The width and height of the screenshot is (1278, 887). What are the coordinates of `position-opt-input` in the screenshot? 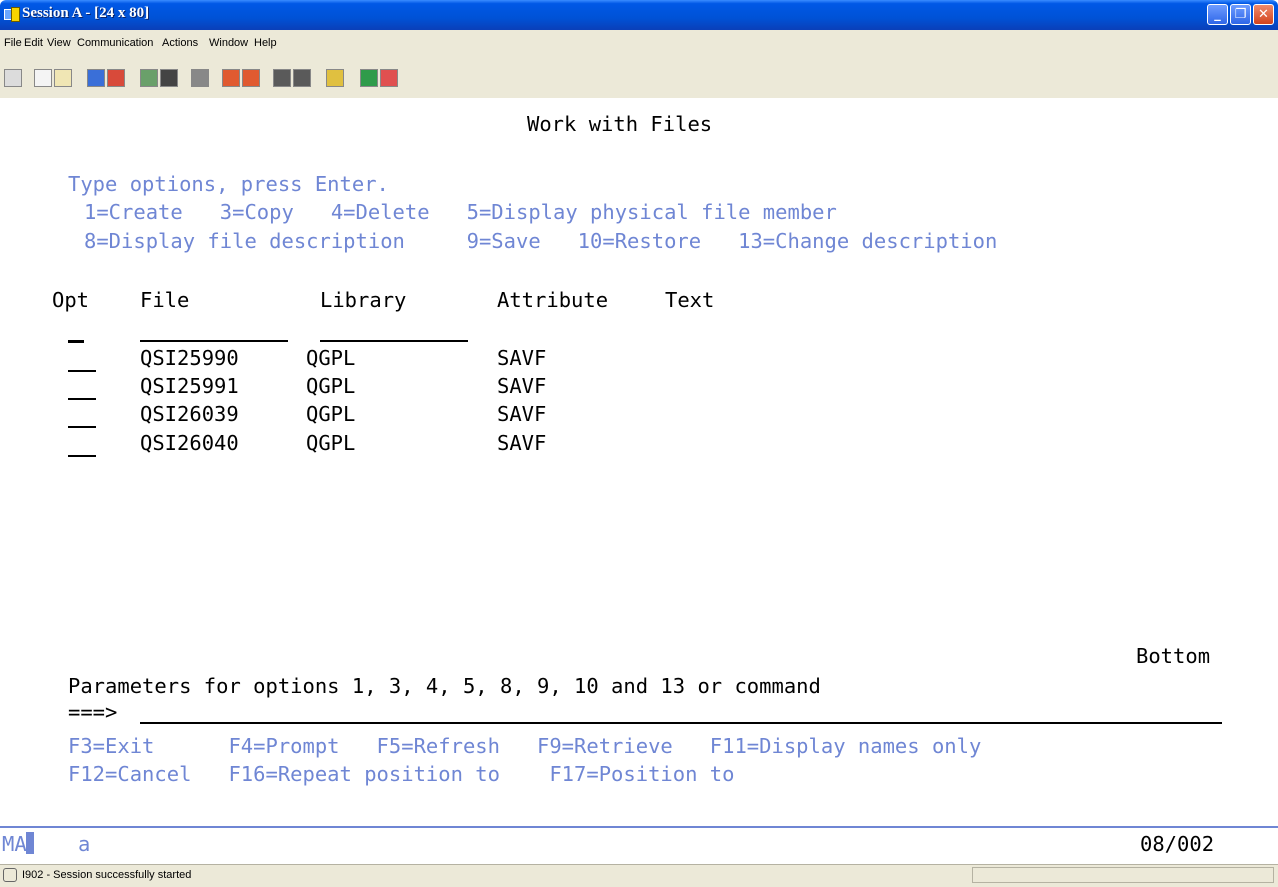 It's located at (76, 341).